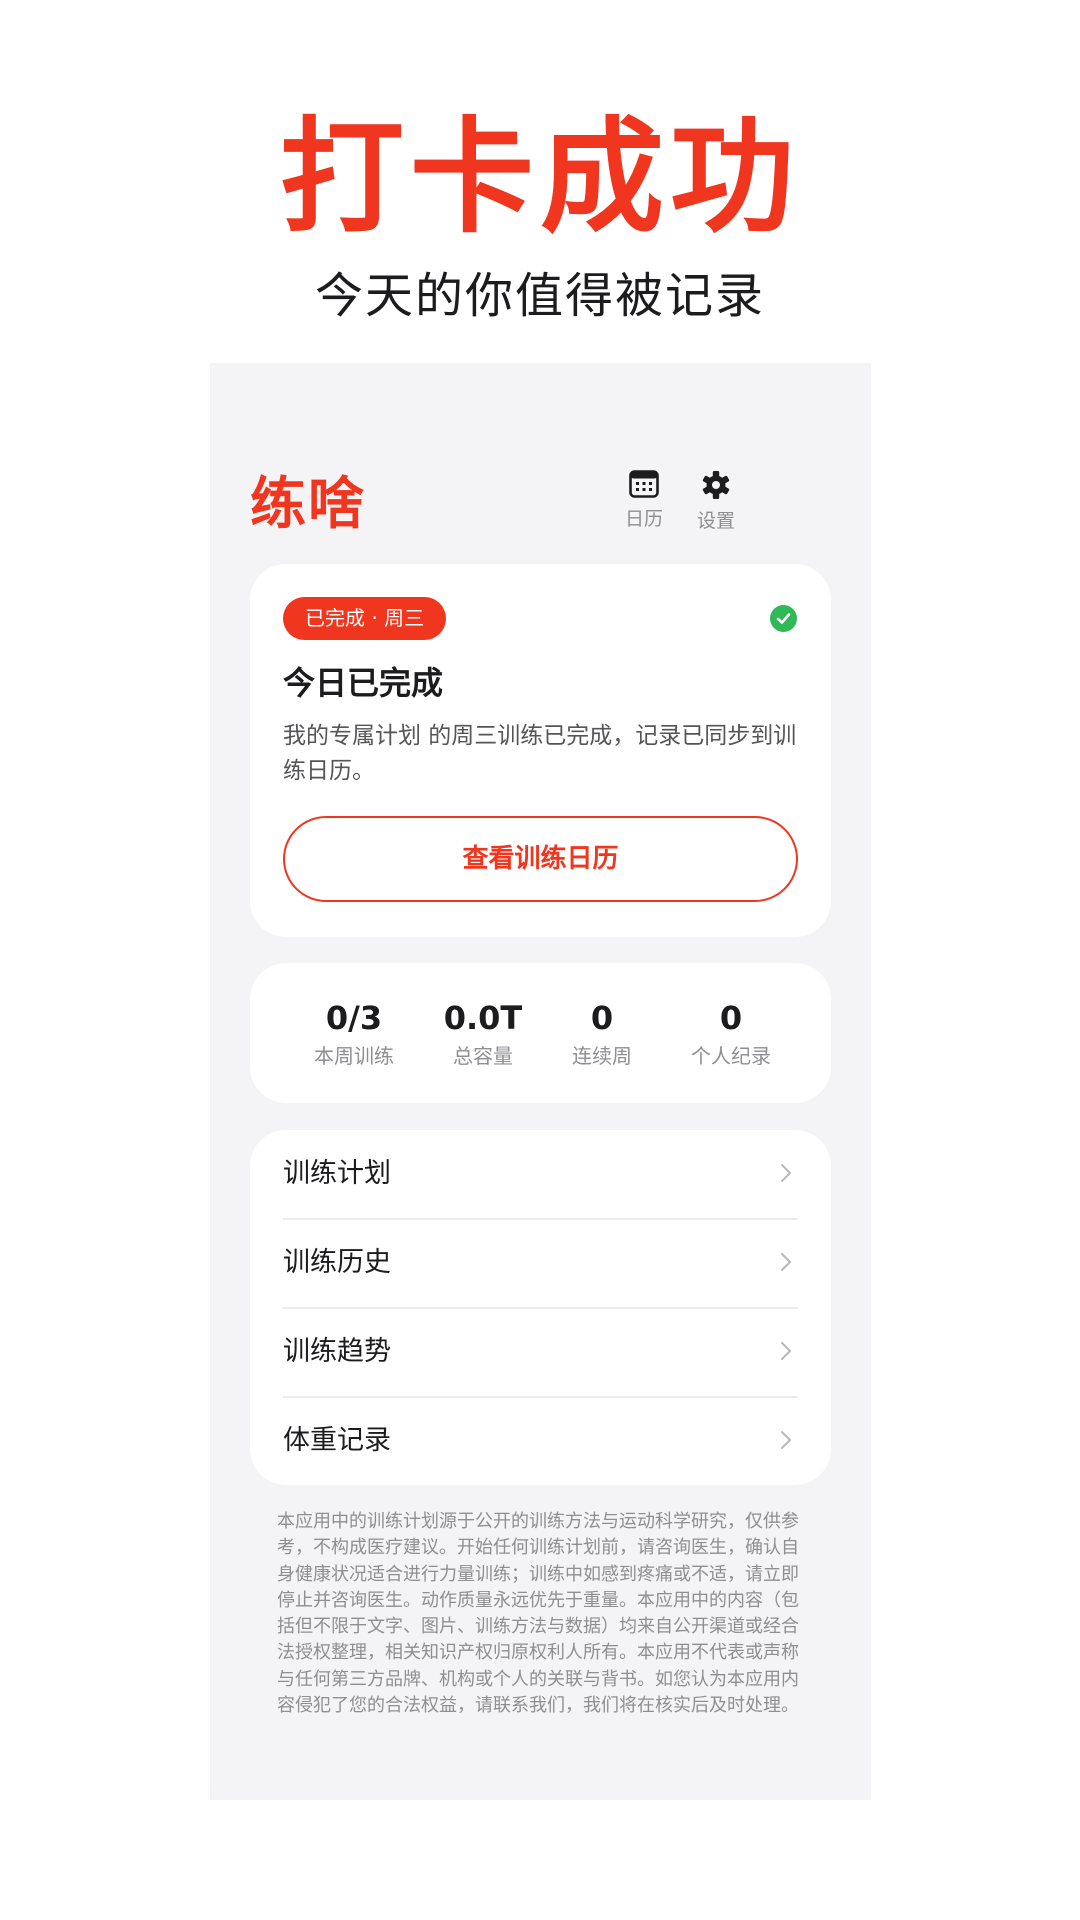  What do you see at coordinates (731, 1056) in the screenshot?
I see `stat-label: 个人纪录` at bounding box center [731, 1056].